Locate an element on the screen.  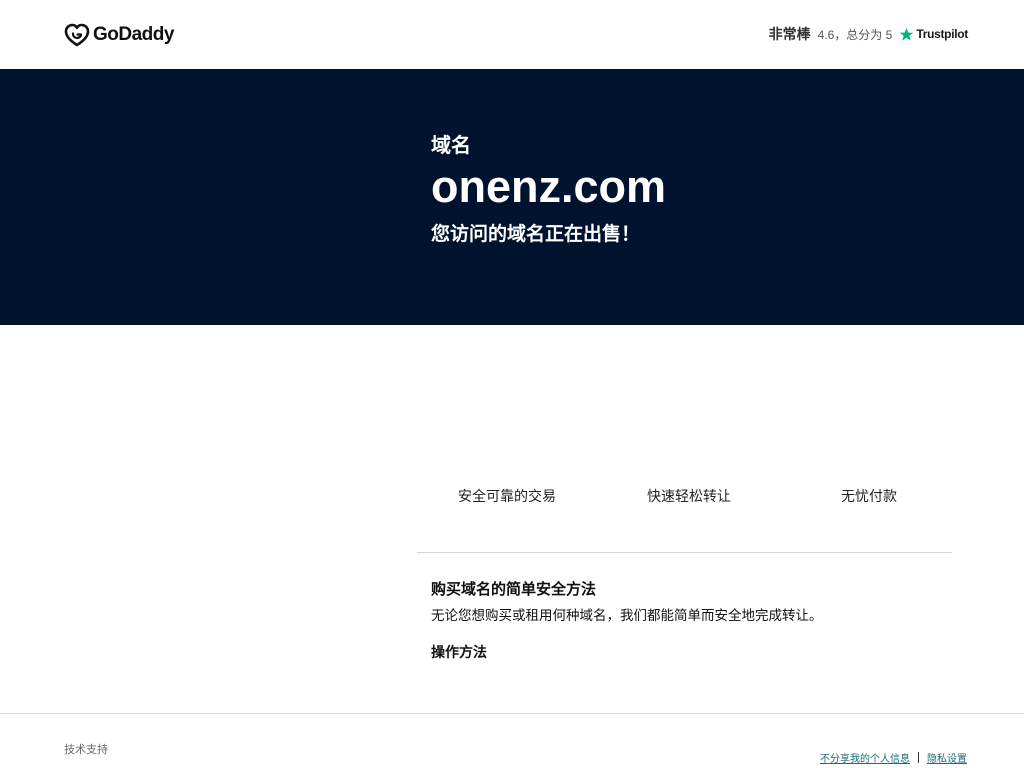
info-description: 无论您想购买或租用何种域名，我们都能简单而安全地完成转让。 is located at coordinates (627, 615).